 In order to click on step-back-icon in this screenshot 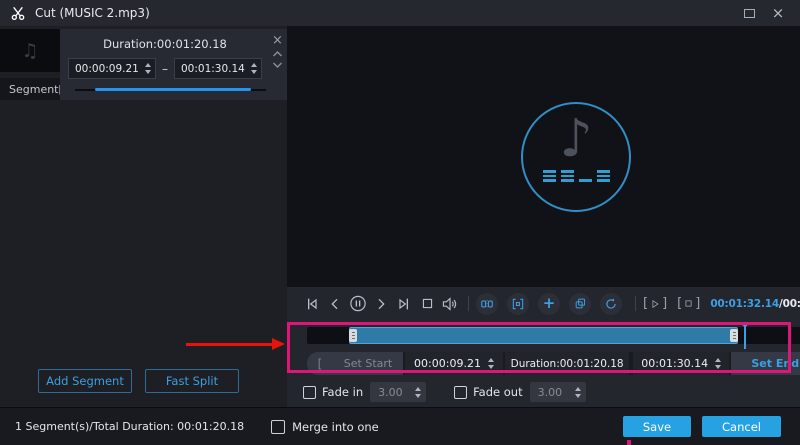, I will do `click(335, 304)`.